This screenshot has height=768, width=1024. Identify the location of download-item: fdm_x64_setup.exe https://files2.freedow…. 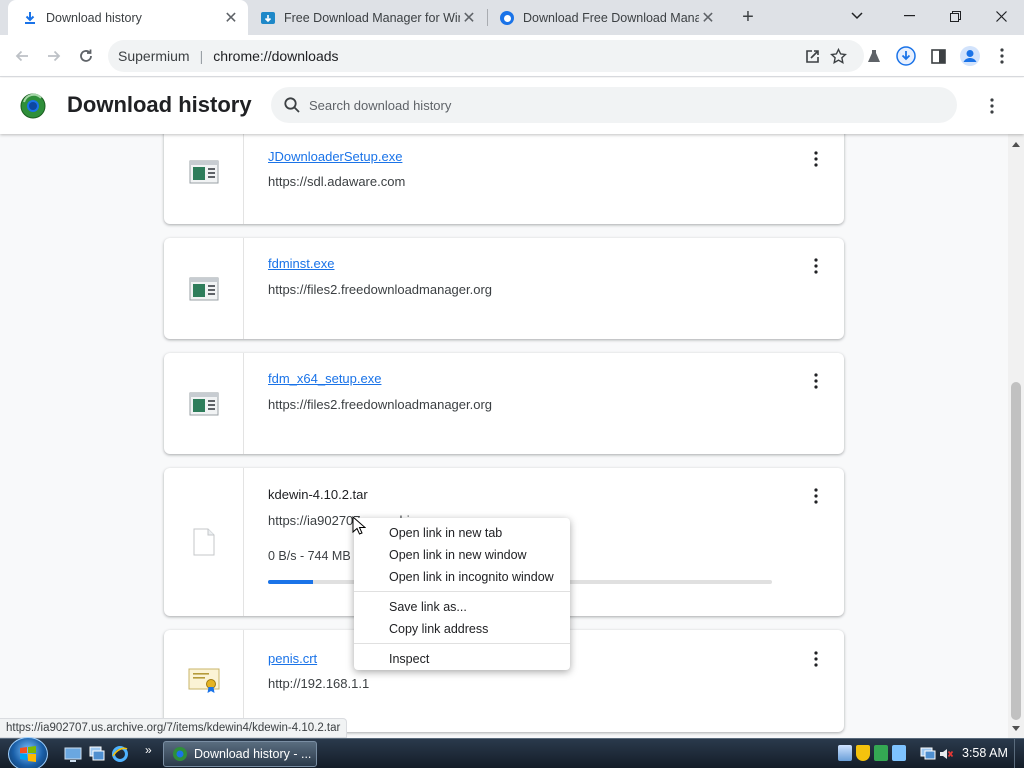
(504, 403).